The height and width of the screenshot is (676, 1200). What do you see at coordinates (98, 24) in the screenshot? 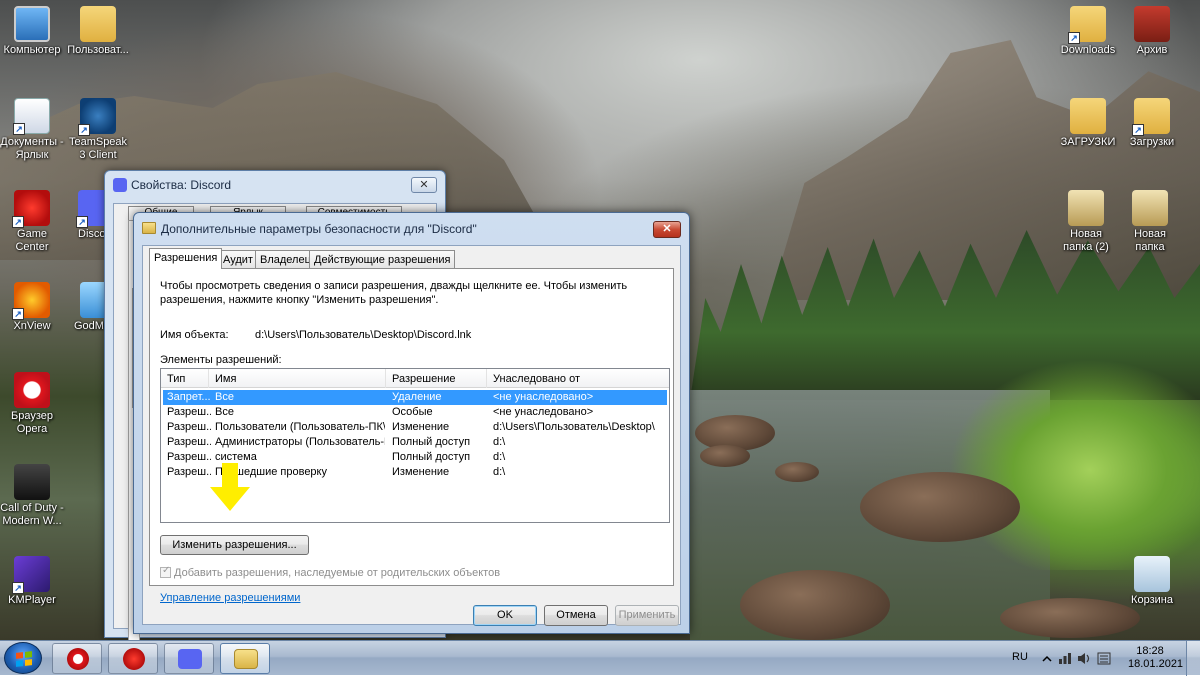
I see `user-folder-icon` at bounding box center [98, 24].